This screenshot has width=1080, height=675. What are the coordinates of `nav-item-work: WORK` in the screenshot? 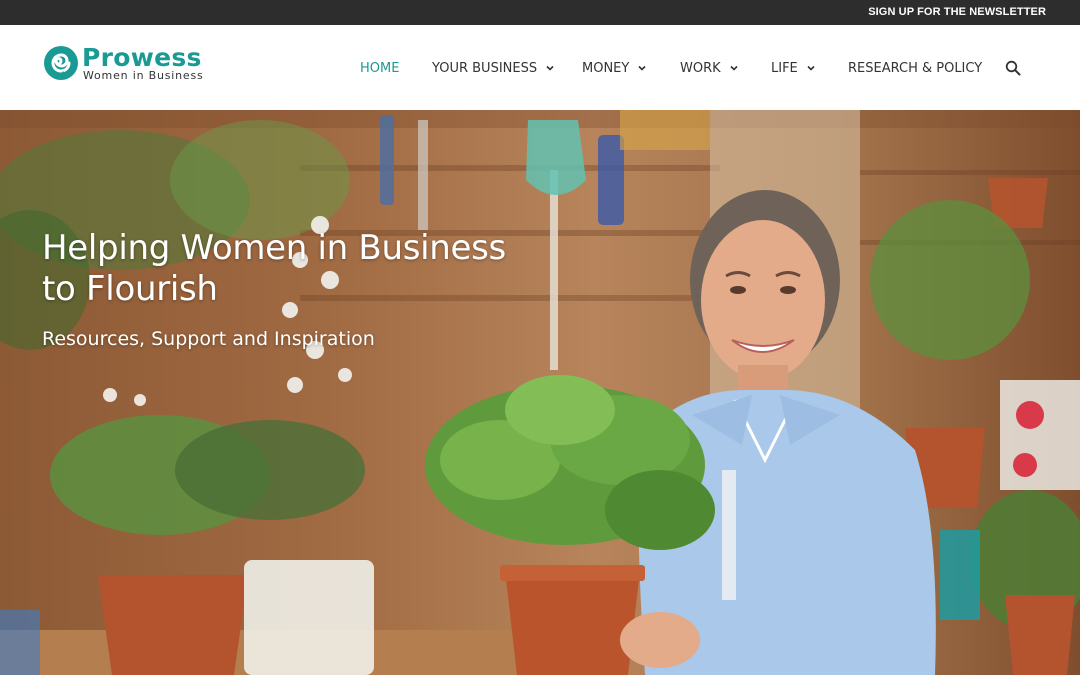 It's located at (709, 68).